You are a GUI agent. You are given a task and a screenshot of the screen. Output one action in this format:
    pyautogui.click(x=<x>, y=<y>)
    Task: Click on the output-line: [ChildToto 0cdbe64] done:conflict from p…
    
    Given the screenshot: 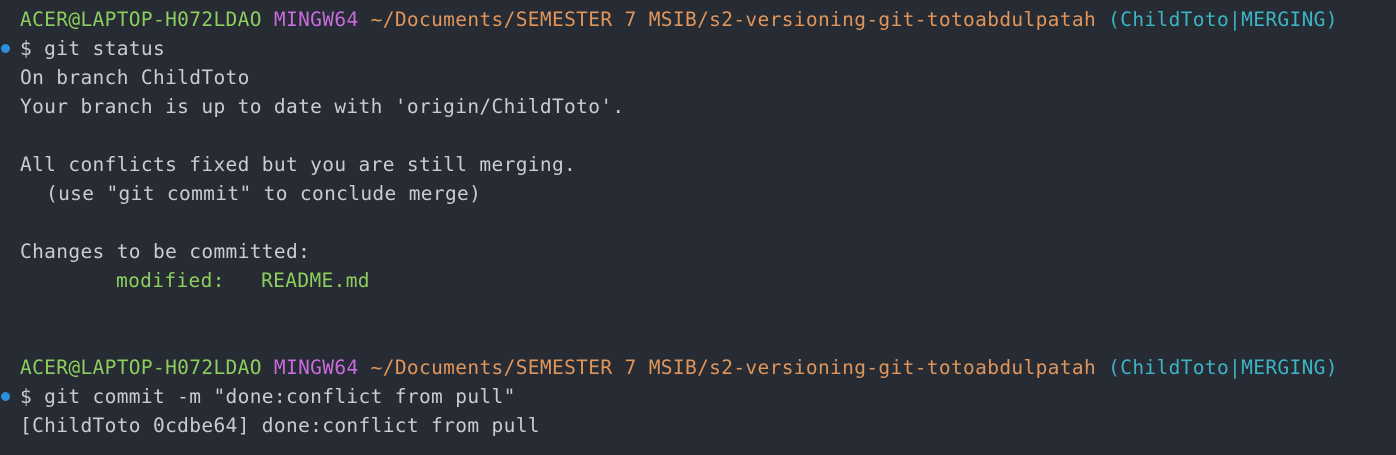 What is the action you would take?
    pyautogui.click(x=280, y=425)
    